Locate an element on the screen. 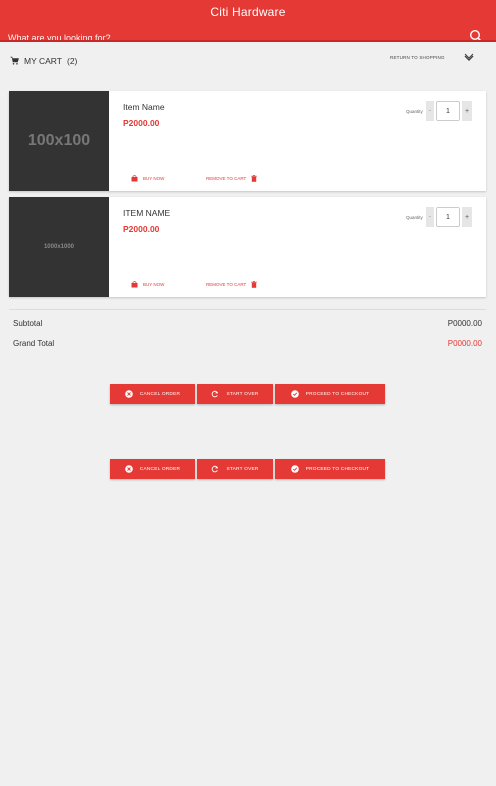  subtotal-row: Subtotal P0000.00 is located at coordinates (247, 324).